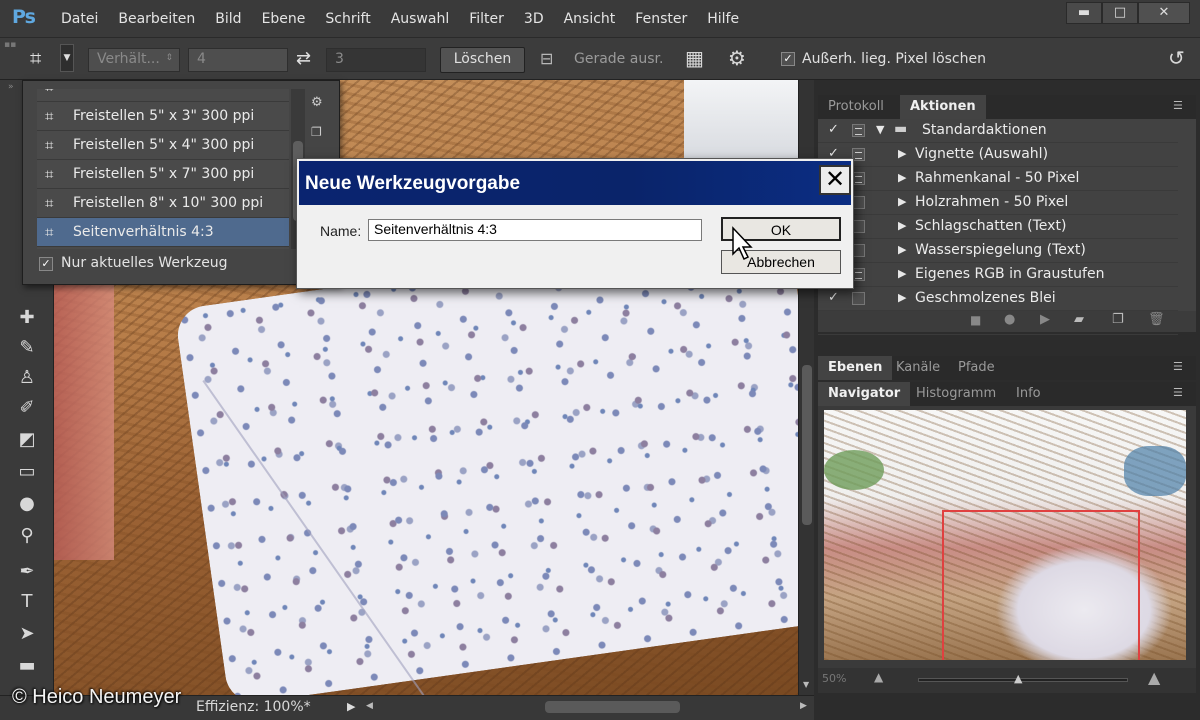  Describe the element at coordinates (1178, 392) in the screenshot. I see `navigator-menu-icon: ☰` at that location.